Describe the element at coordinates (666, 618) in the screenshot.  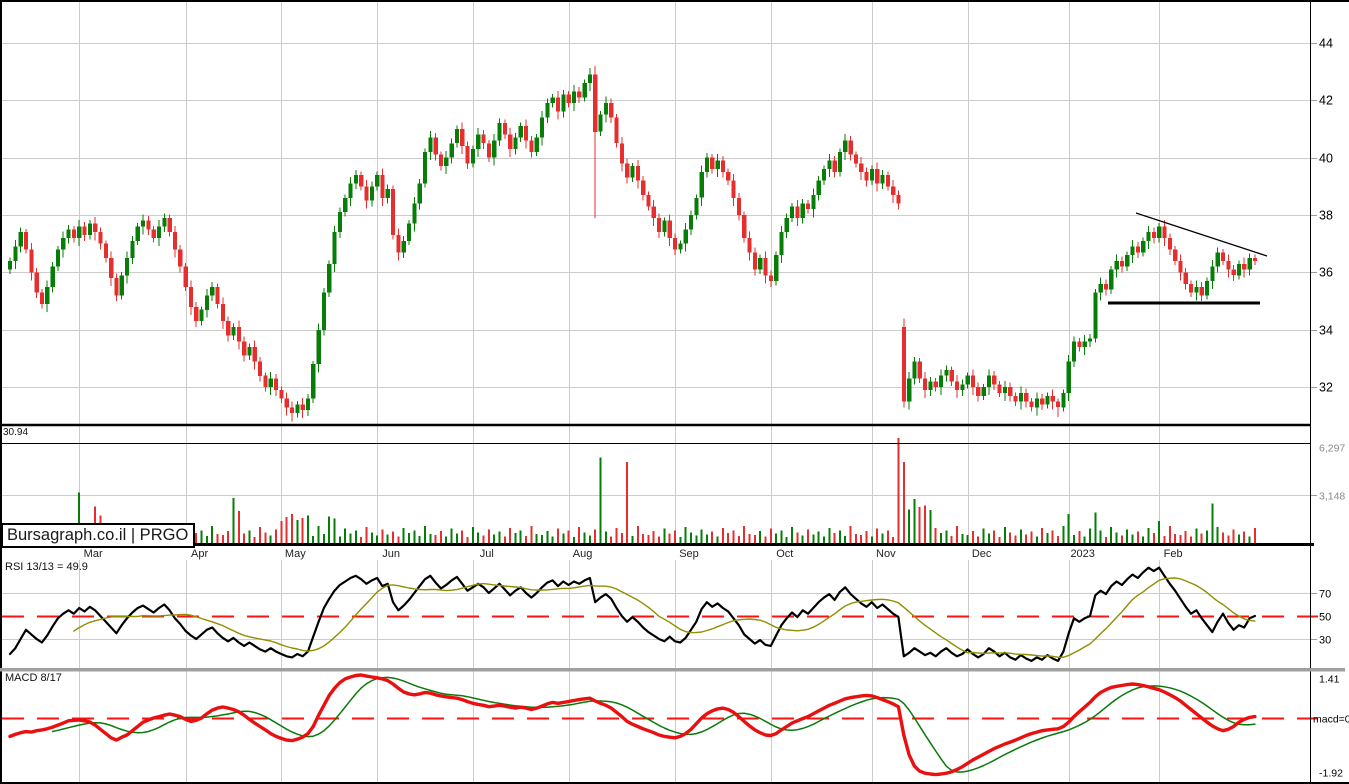
I see `rsi-axis: 70 50 30` at that location.